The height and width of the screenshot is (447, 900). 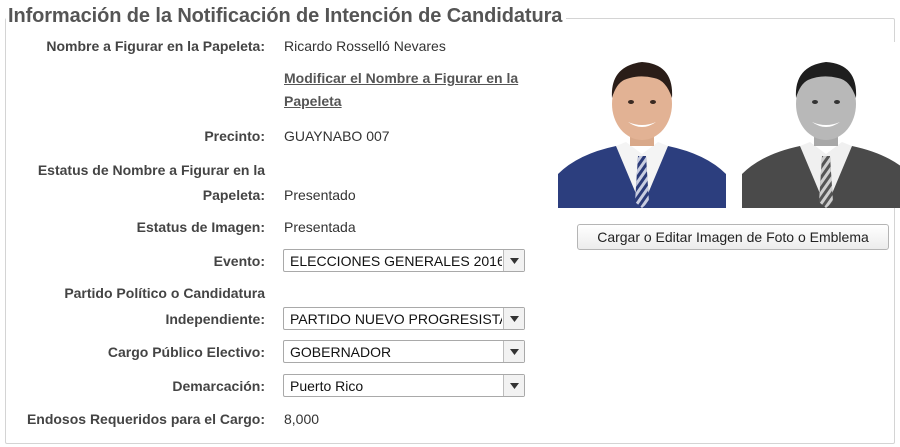 What do you see at coordinates (821, 125) in the screenshot?
I see `candidate-photo-grayscale` at bounding box center [821, 125].